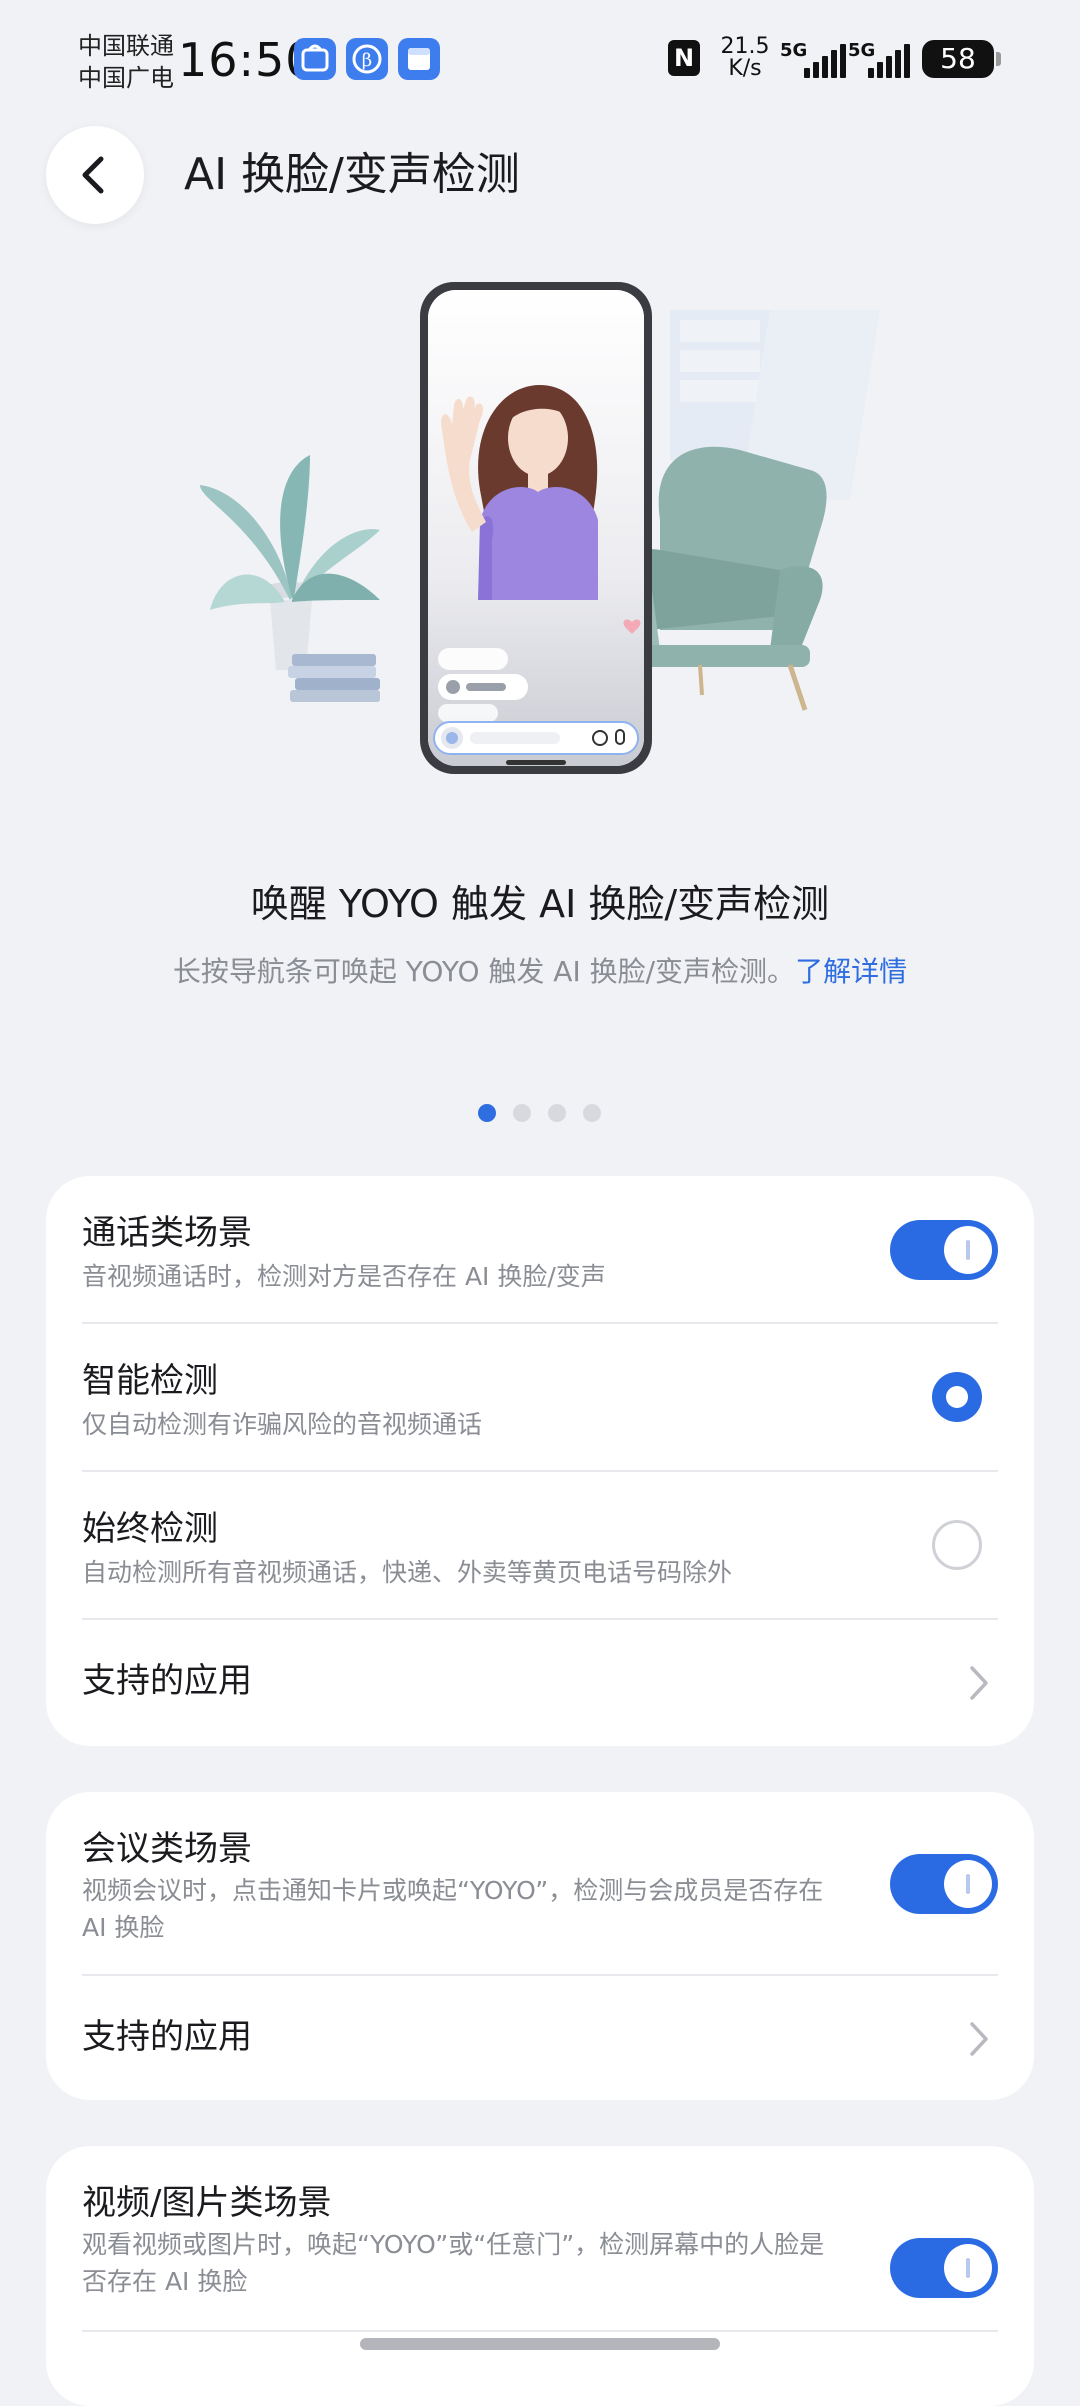 Image resolution: width=1080 pixels, height=2406 pixels. Describe the element at coordinates (794, 50) in the screenshot. I see `signal-1-label: 5G` at that location.